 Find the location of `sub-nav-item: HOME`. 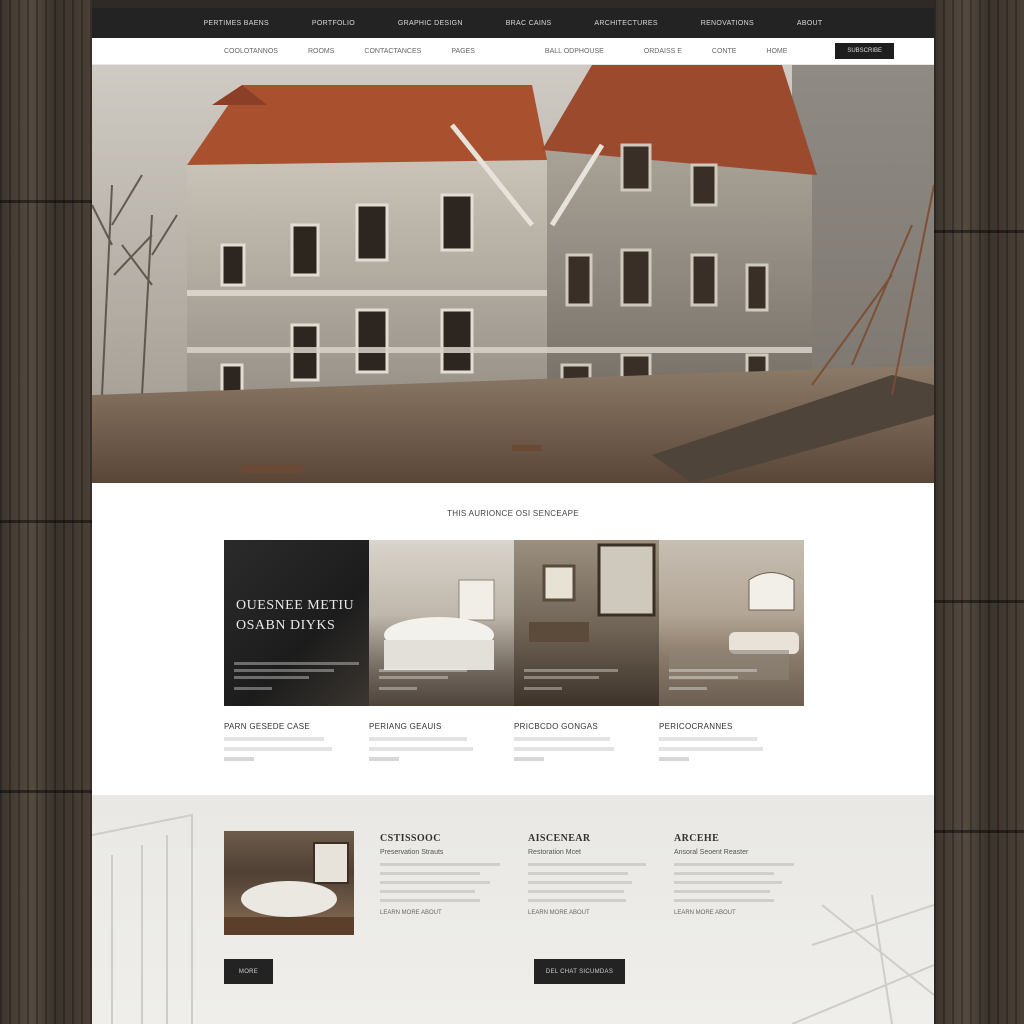

sub-nav-item: HOME is located at coordinates (776, 51).